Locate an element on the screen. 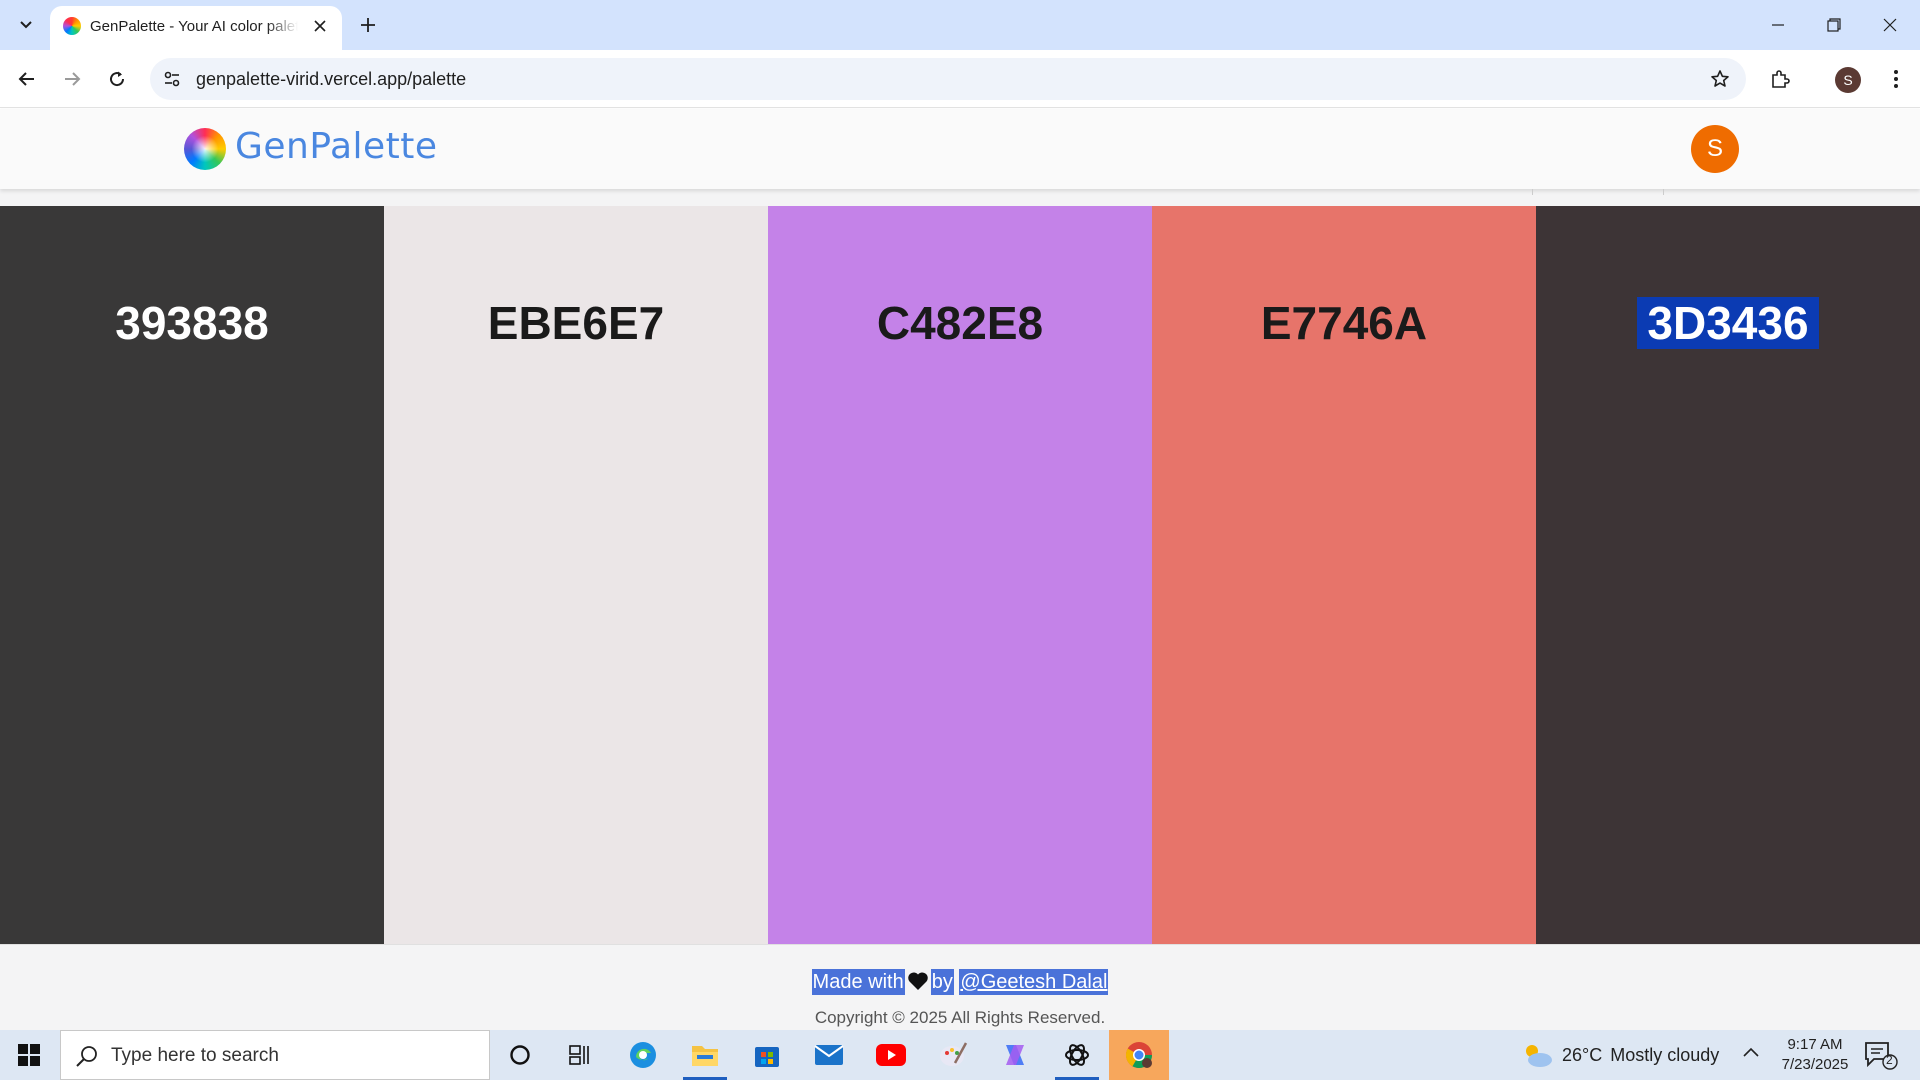 The height and width of the screenshot is (1080, 1920). tab-search-button is located at coordinates (26, 25).